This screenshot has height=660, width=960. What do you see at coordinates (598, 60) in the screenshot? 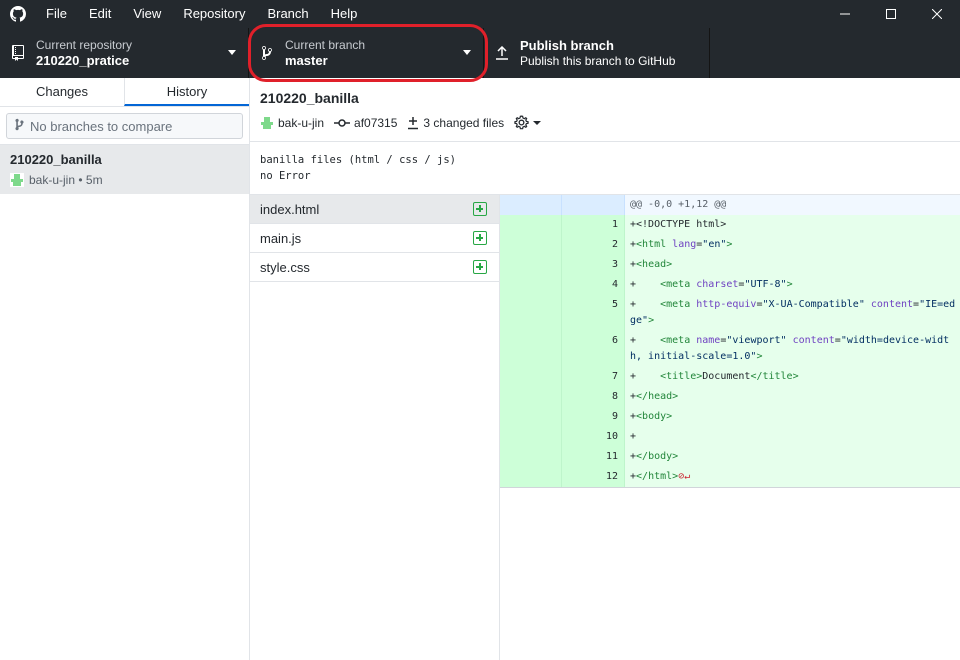
I see `publish-subtitle: Publish this branch to GitHub` at bounding box center [598, 60].